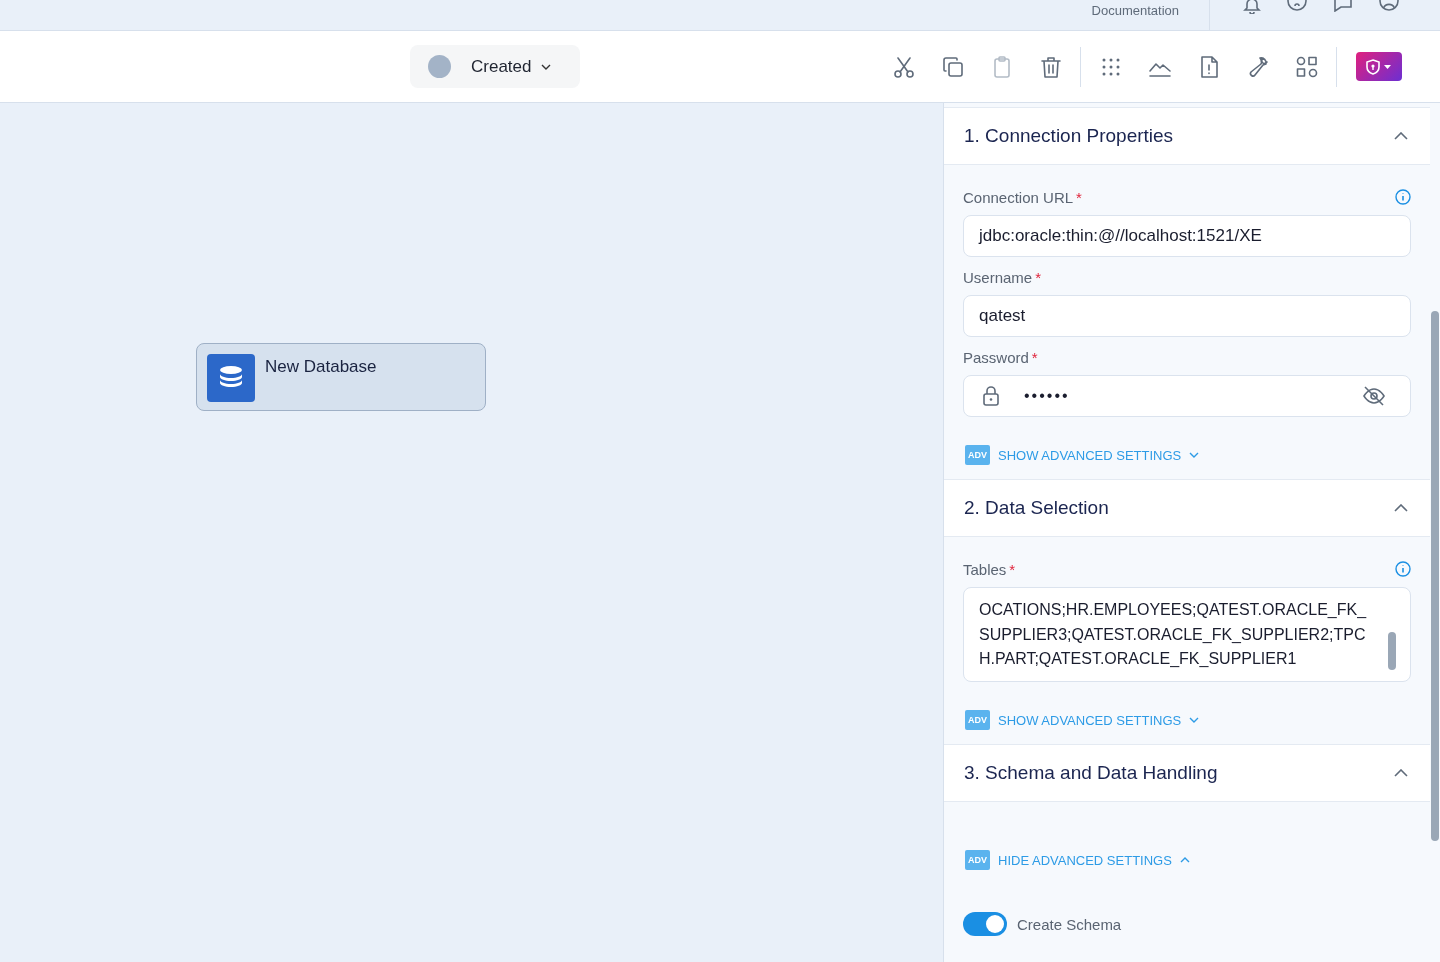 This screenshot has height=962, width=1440. Describe the element at coordinates (495, 66) in the screenshot. I see `status-dropdown: Created` at that location.